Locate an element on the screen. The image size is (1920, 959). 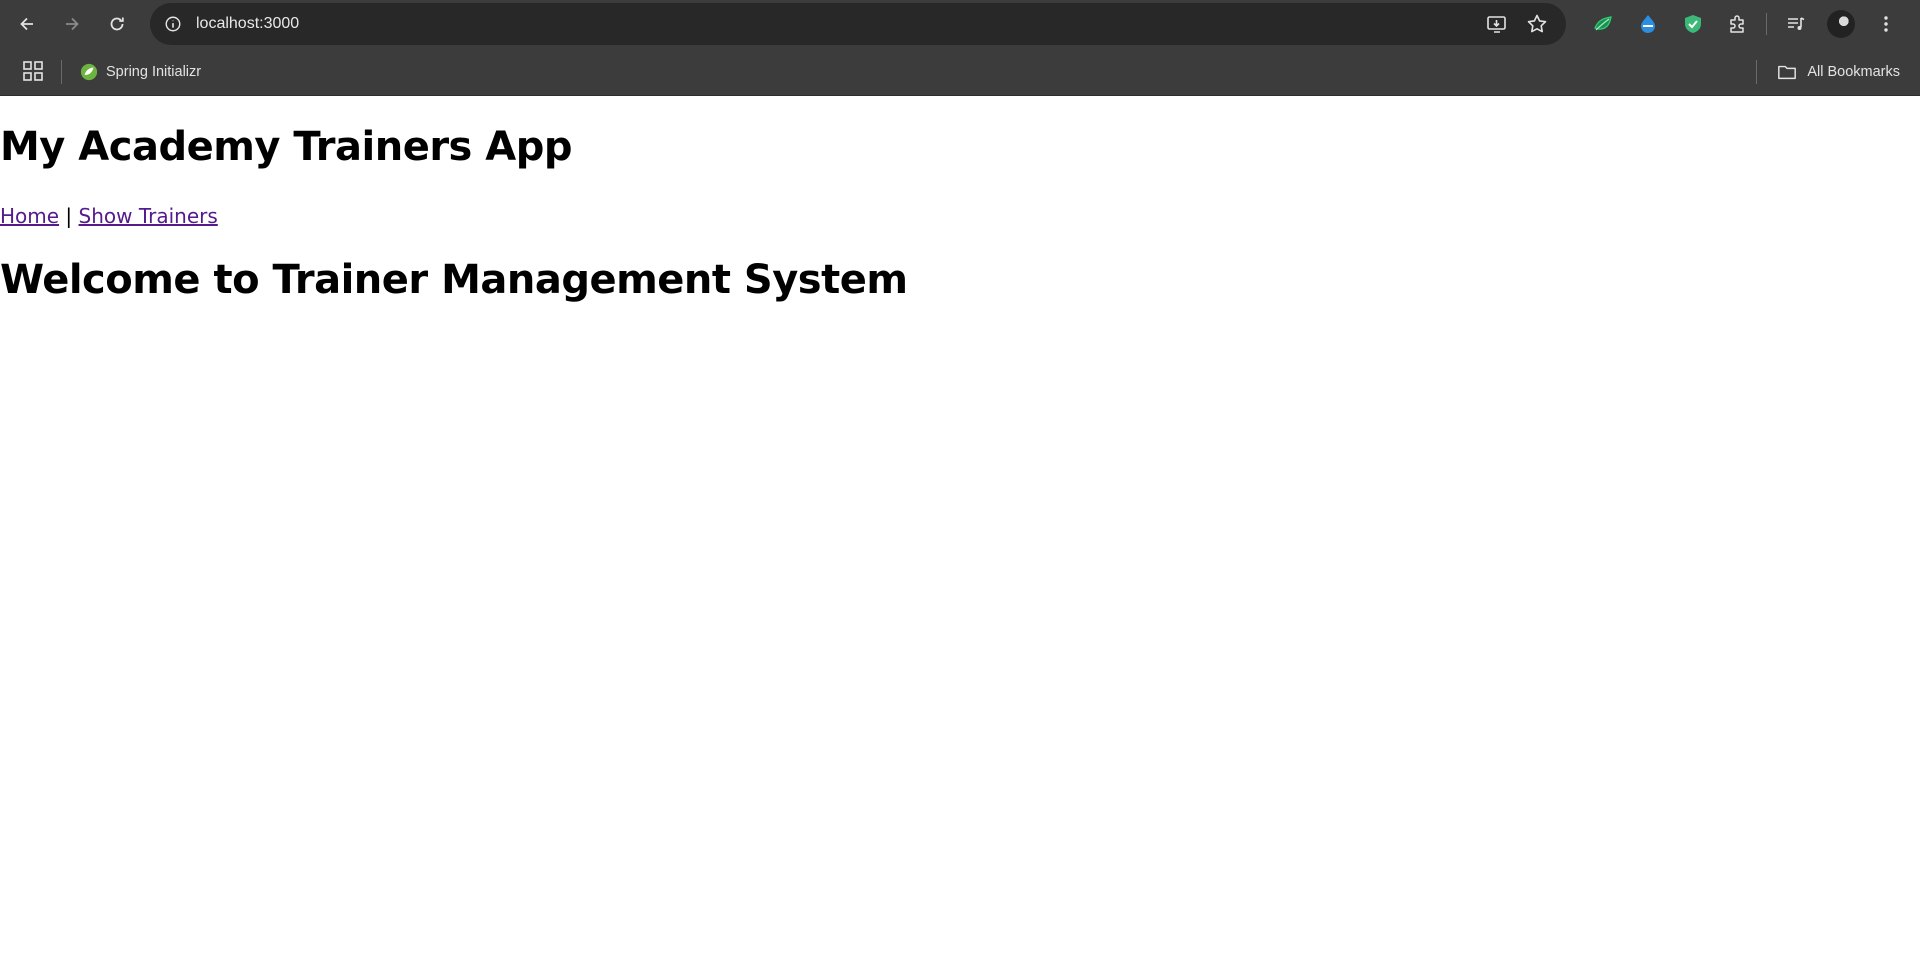
show-trainers-link: Show Trainers is located at coordinates (148, 216).